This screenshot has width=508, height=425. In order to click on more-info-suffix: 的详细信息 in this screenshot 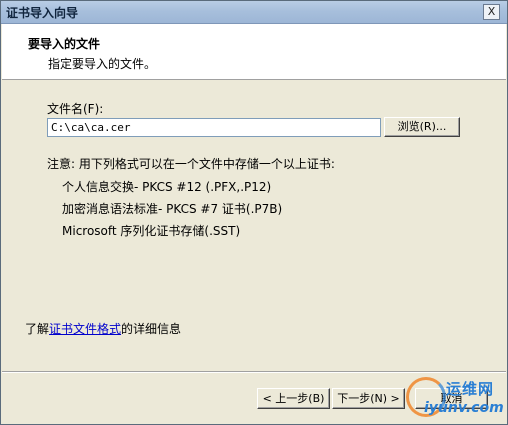, I will do `click(151, 329)`.